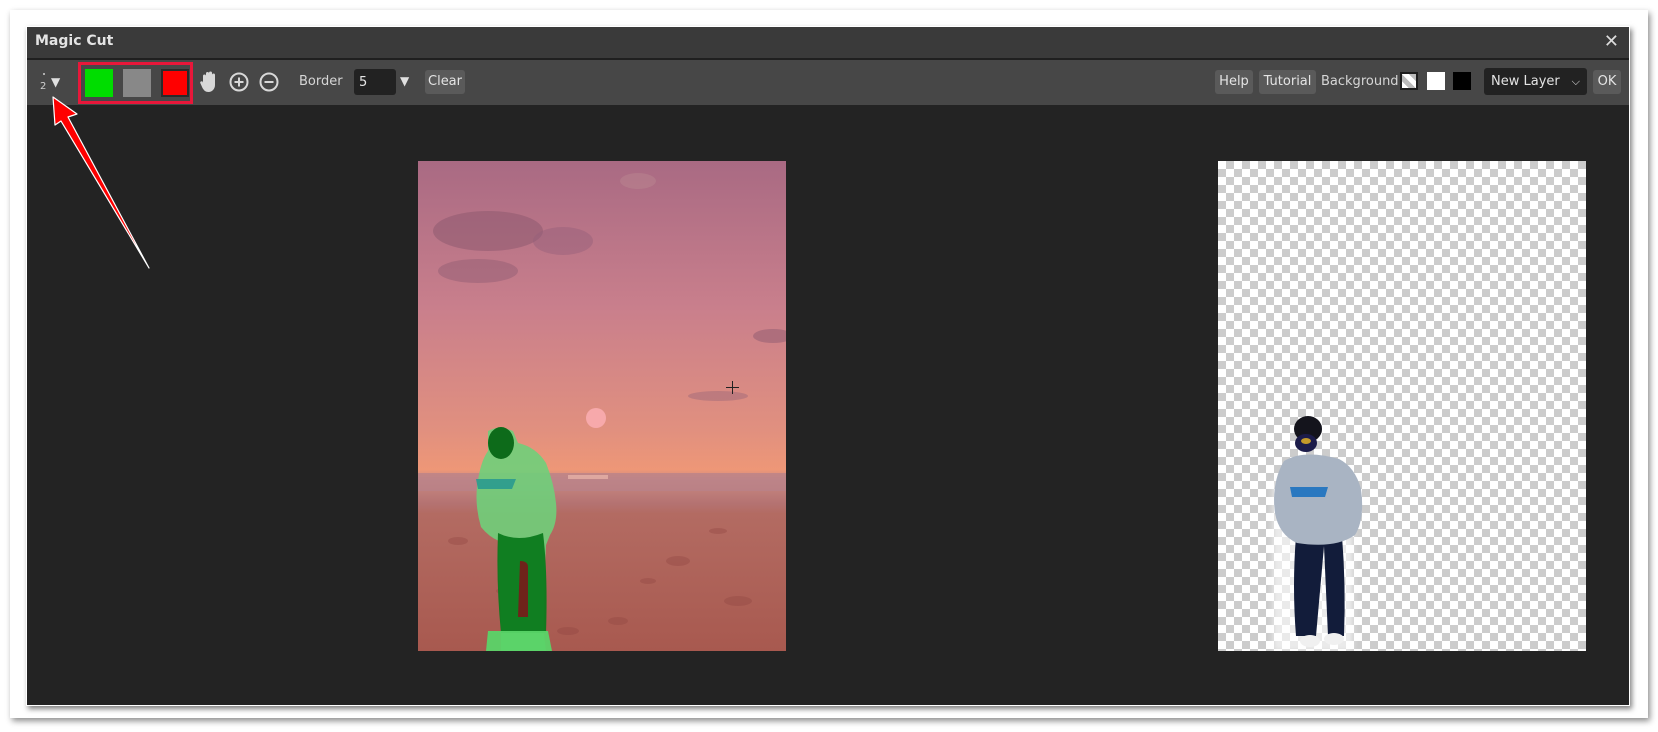  I want to click on ok-button: OK, so click(1607, 82).